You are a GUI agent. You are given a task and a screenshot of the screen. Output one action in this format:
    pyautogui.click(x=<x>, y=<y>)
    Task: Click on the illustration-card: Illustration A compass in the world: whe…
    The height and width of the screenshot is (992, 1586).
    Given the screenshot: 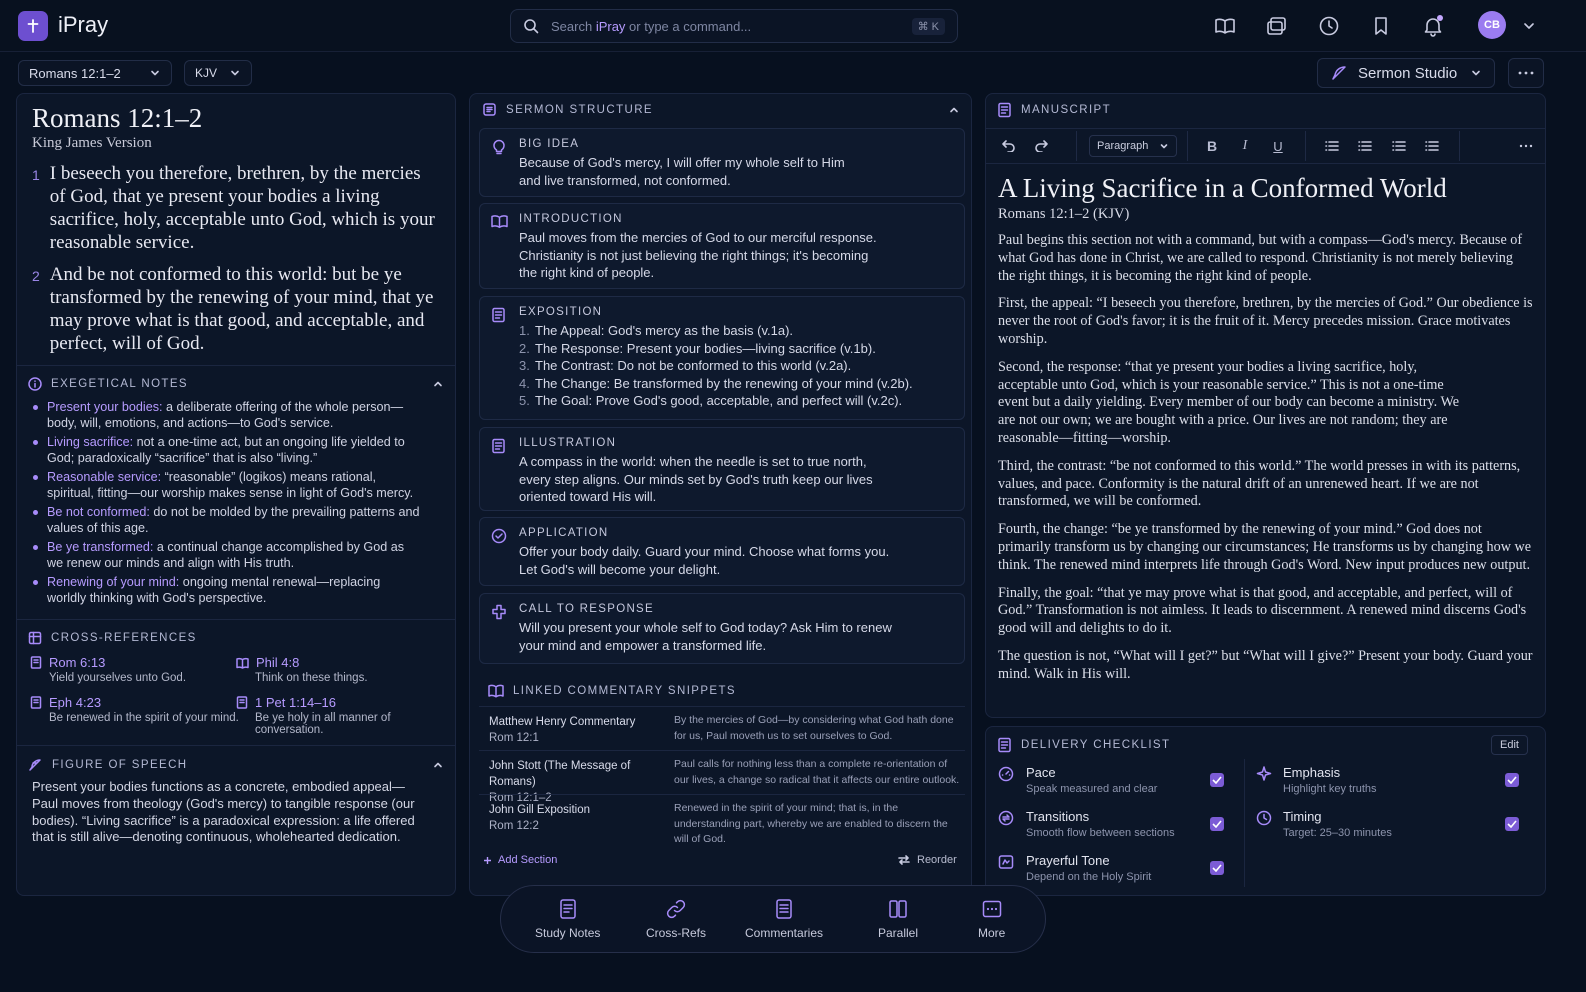 What is the action you would take?
    pyautogui.click(x=722, y=469)
    